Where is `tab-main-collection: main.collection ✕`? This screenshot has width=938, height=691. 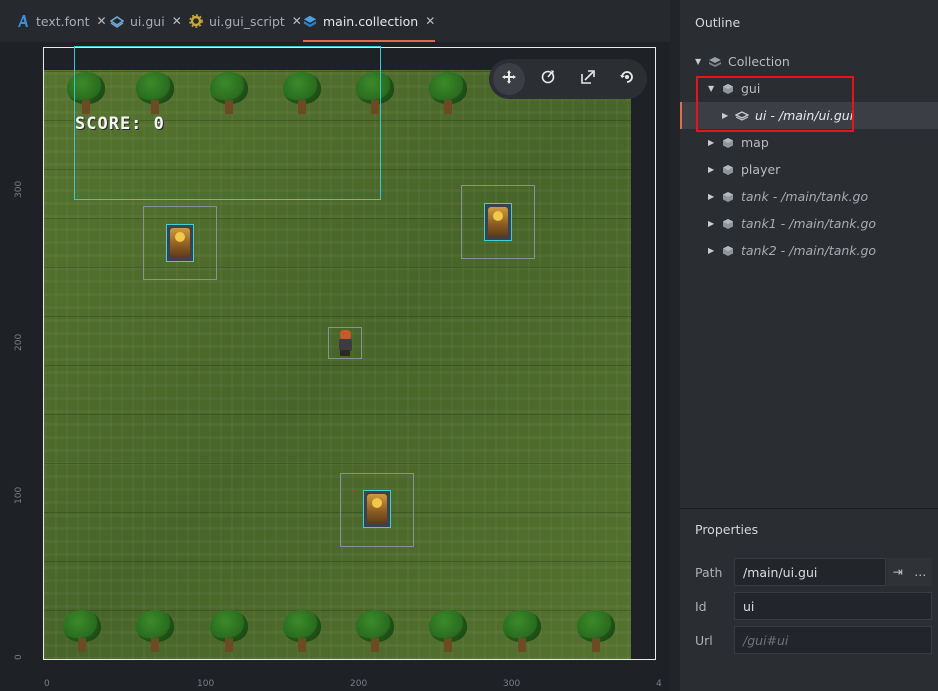
tab-main-collection: main.collection ✕ is located at coordinates (369, 21).